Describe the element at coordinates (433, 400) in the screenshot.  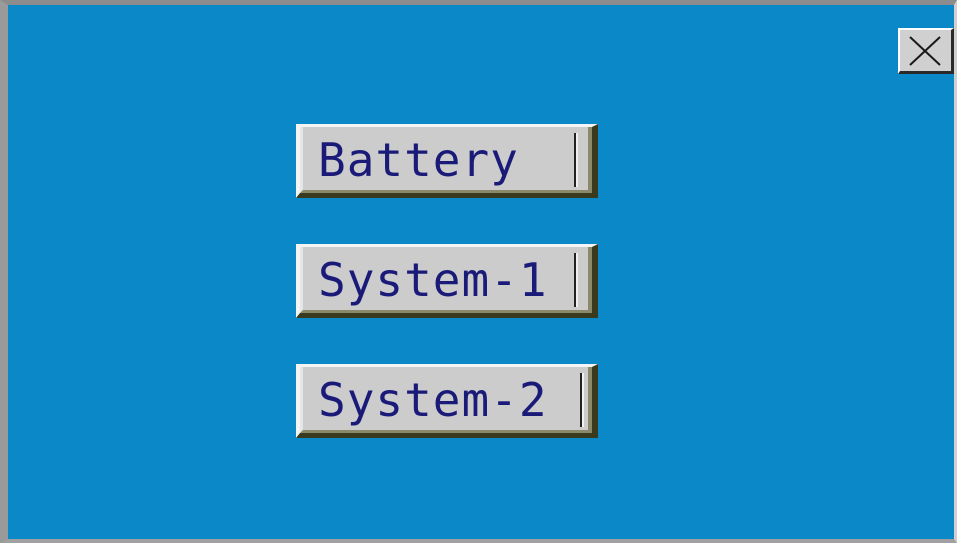
I see `system-2-button-label: System-2` at that location.